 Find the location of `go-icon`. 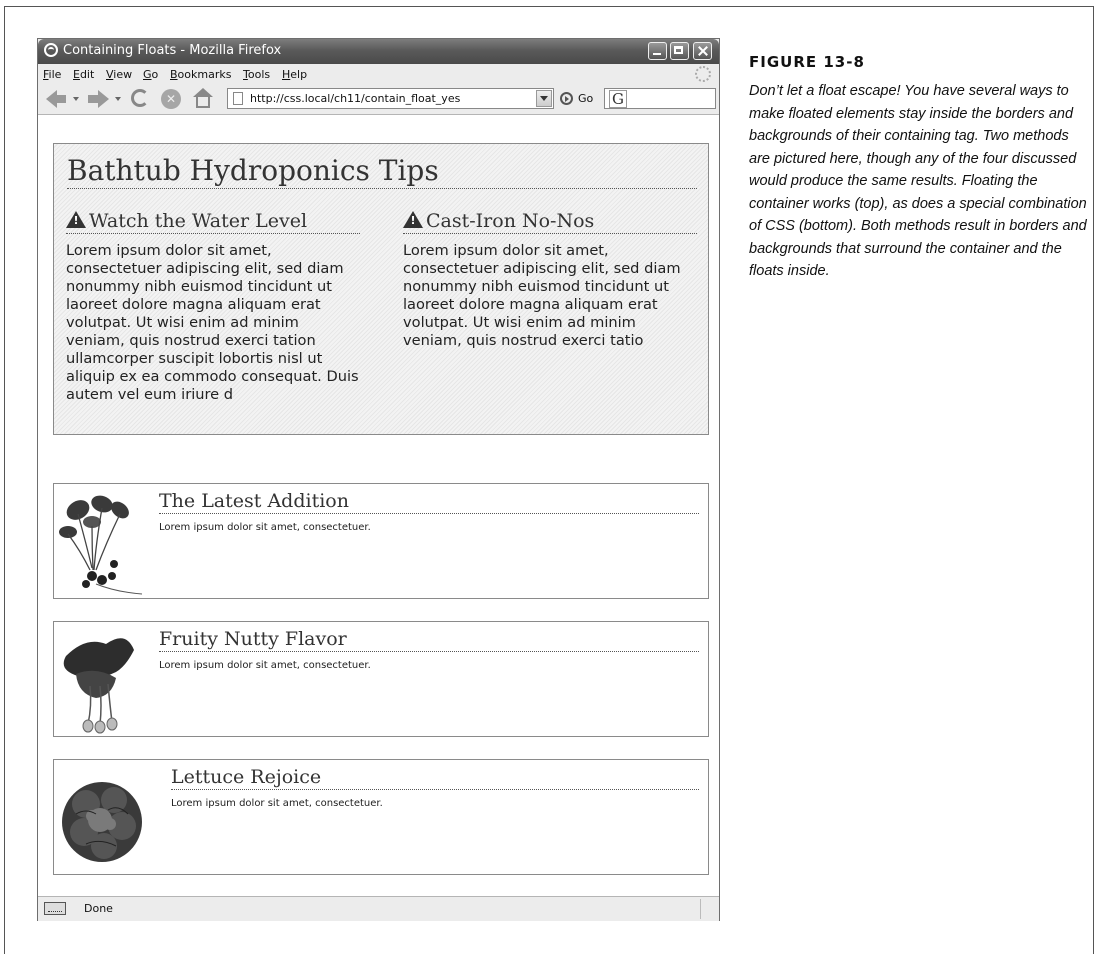

go-icon is located at coordinates (566, 98).